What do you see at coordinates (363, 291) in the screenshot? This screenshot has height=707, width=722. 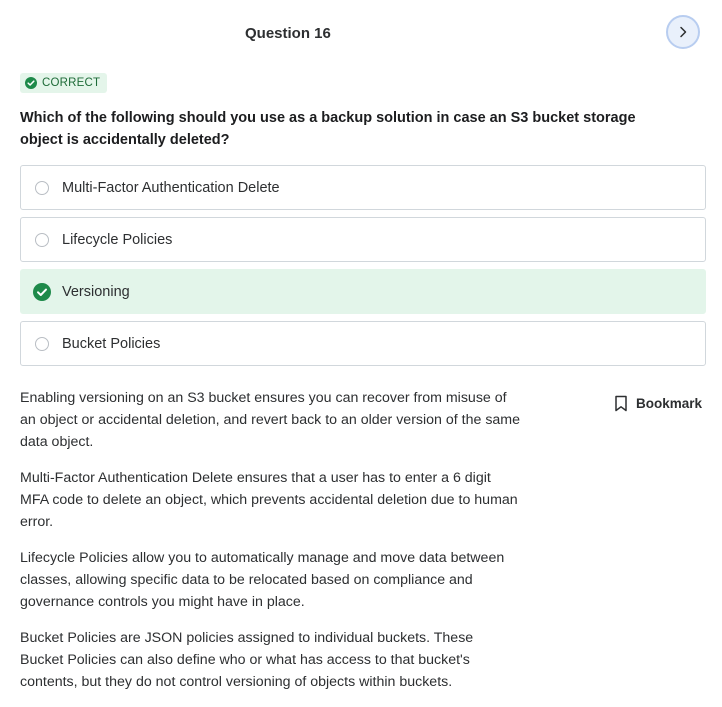 I see `answer-option-correct: Versioning` at bounding box center [363, 291].